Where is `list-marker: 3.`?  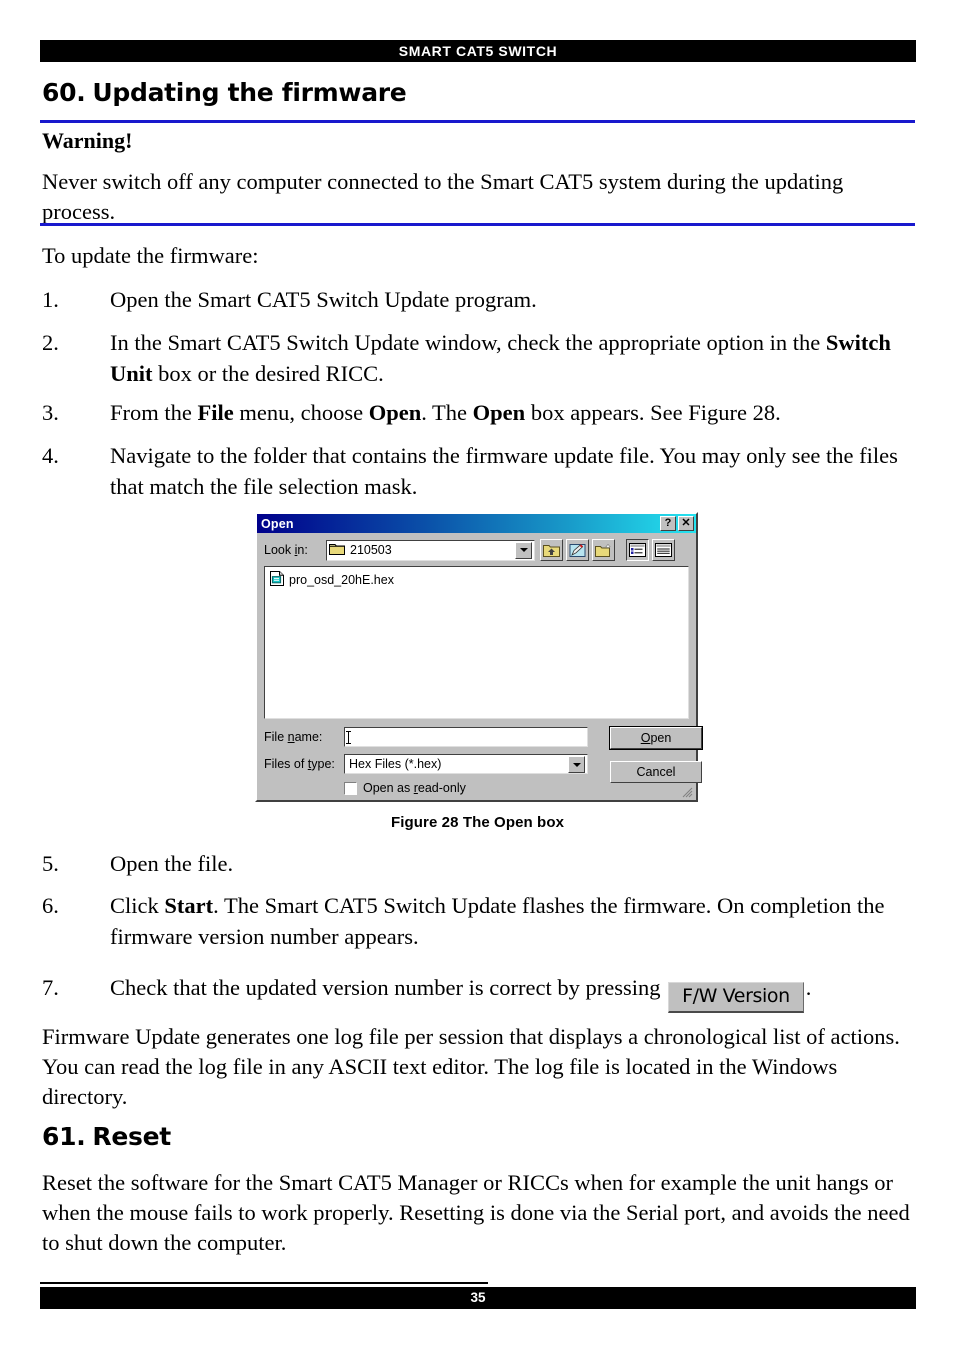 list-marker: 3. is located at coordinates (50, 412).